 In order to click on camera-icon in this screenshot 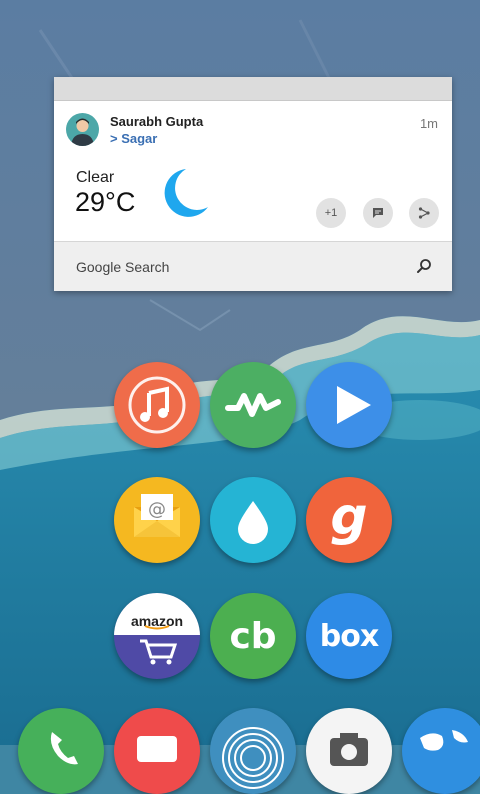, I will do `click(349, 749)`.